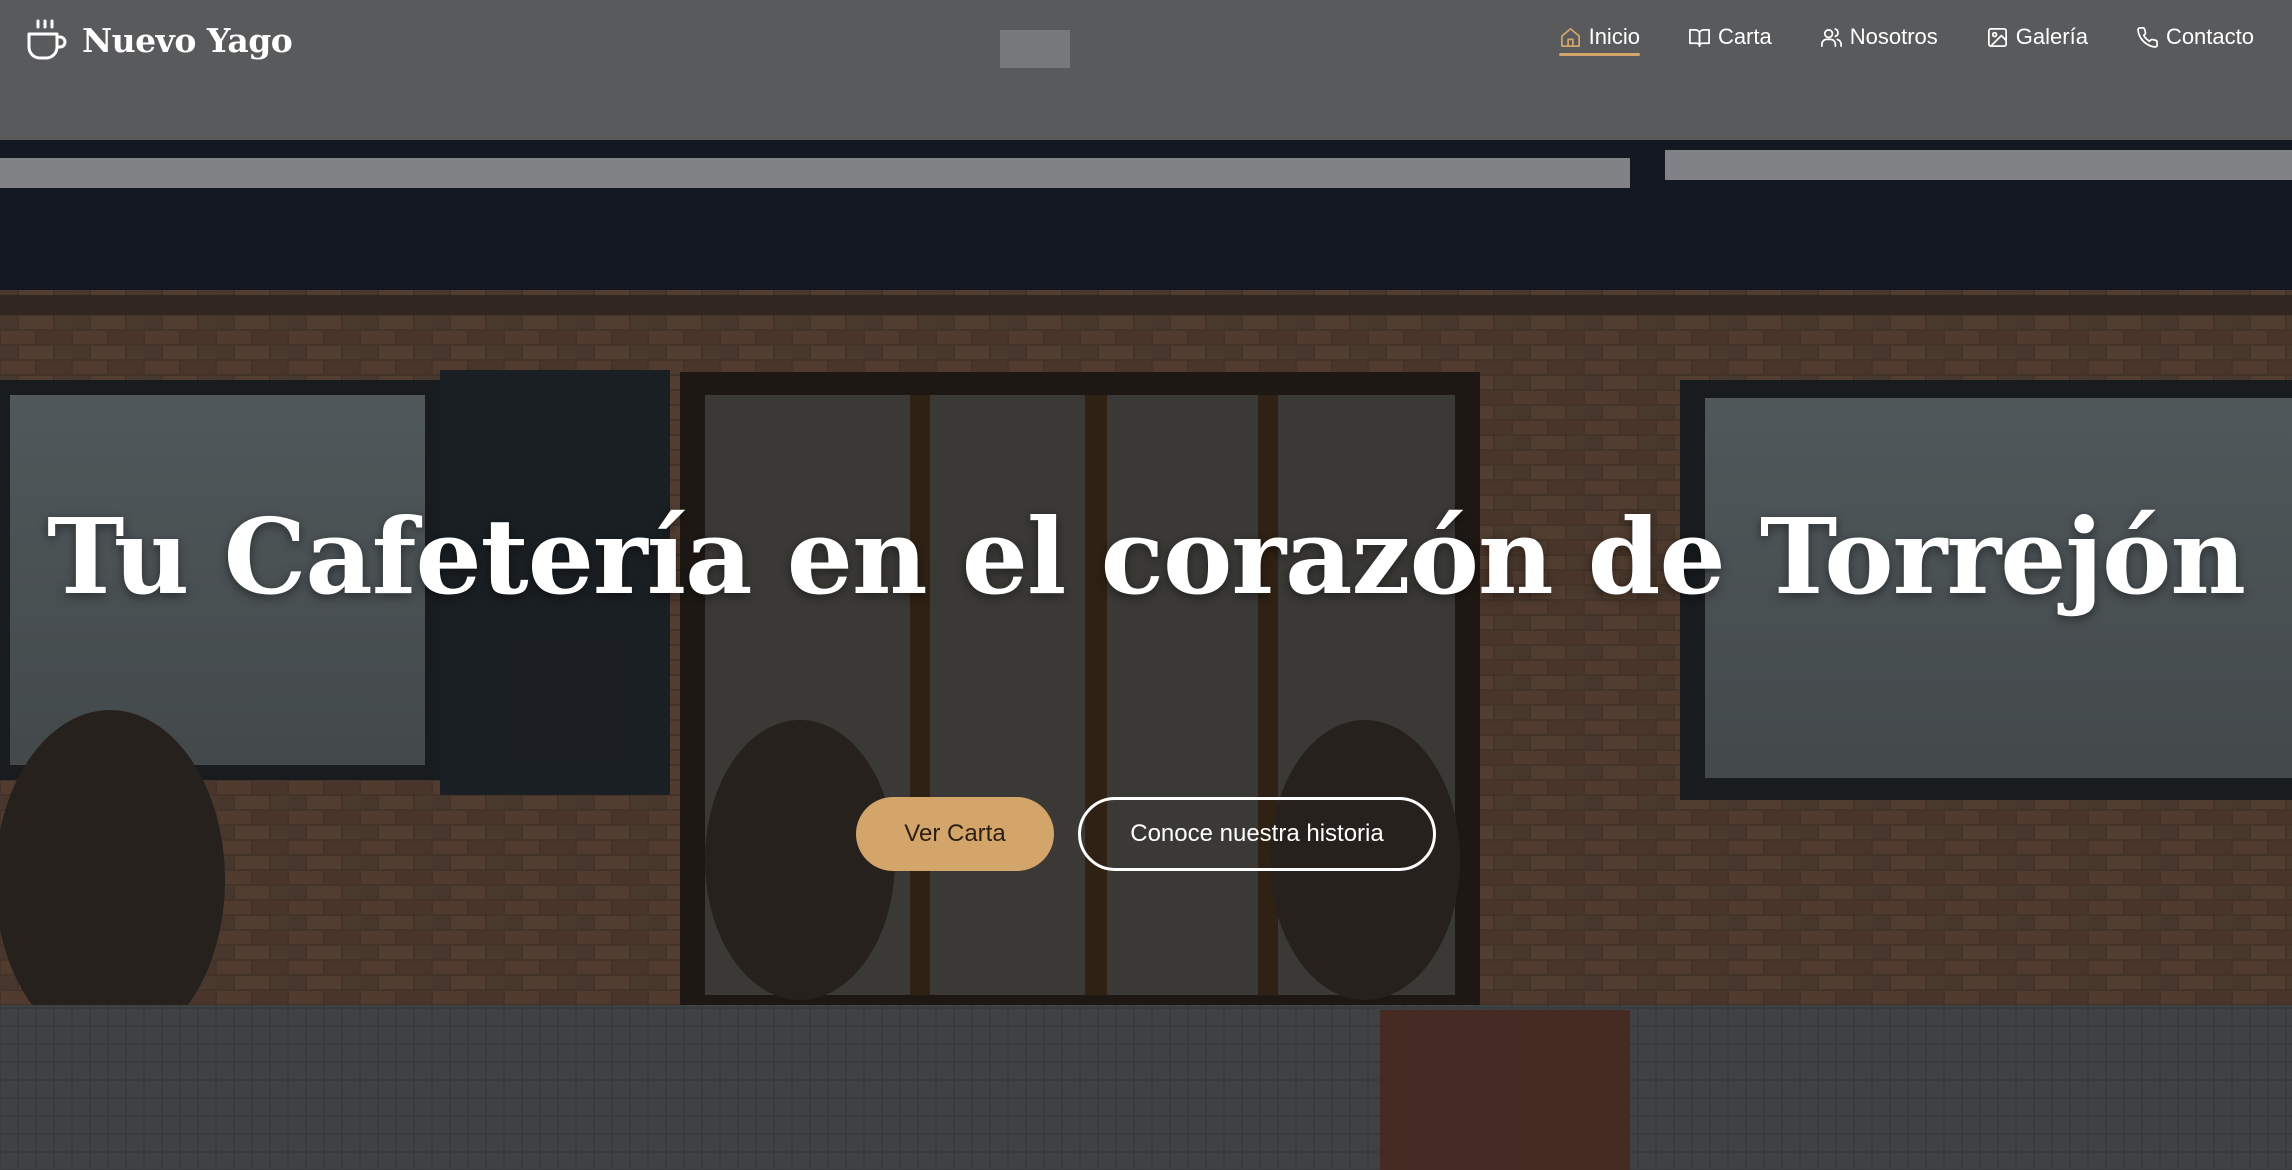 This screenshot has height=1170, width=2292. What do you see at coordinates (2147, 37) in the screenshot?
I see `phone-icon` at bounding box center [2147, 37].